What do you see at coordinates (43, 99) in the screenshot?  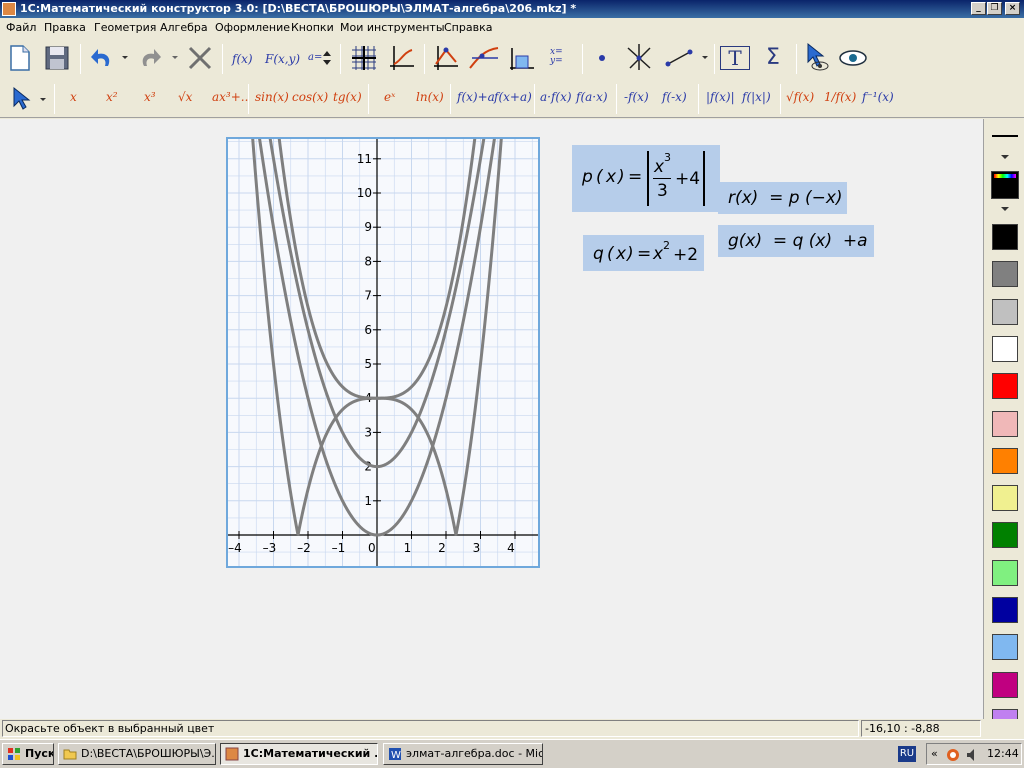 I see `select-dropdown-icon` at bounding box center [43, 99].